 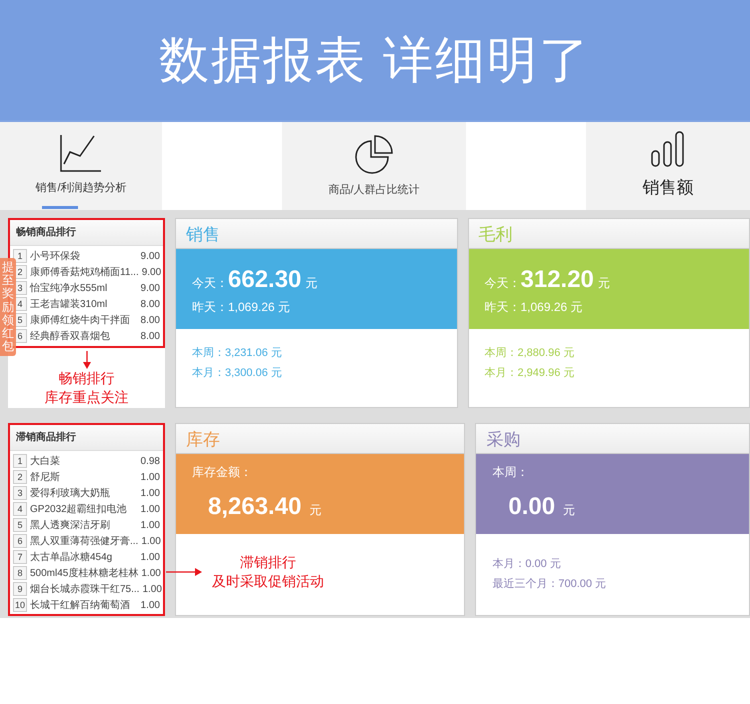 I want to click on rank-number: 8, so click(x=20, y=573).